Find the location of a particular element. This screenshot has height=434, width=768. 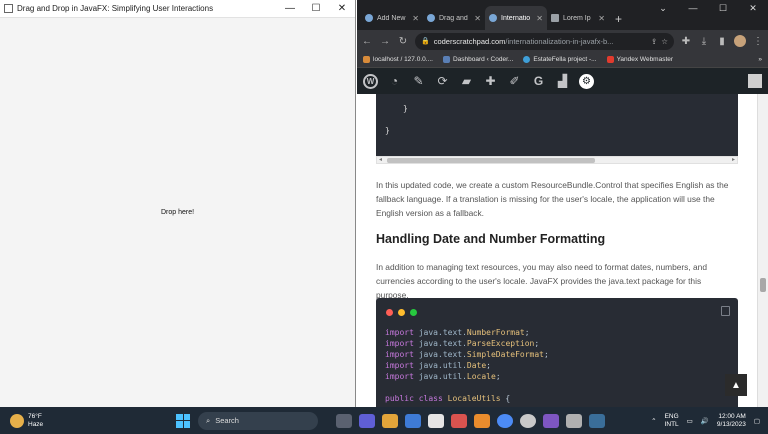

customize-brush-icon: ✎ is located at coordinates (418, 81).